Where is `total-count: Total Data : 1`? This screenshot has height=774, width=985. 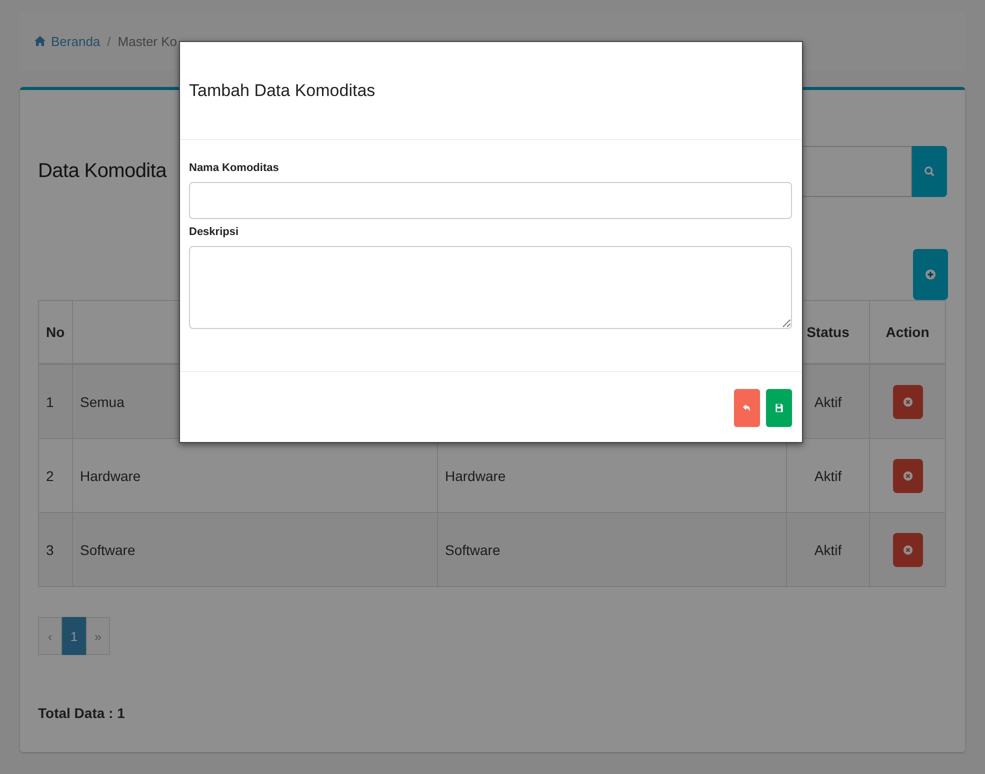 total-count: Total Data : 1 is located at coordinates (82, 713).